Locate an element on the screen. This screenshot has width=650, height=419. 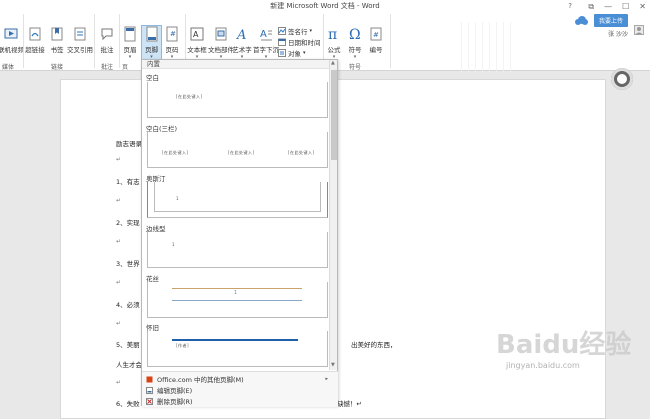
header-icon is located at coordinates (130, 34).